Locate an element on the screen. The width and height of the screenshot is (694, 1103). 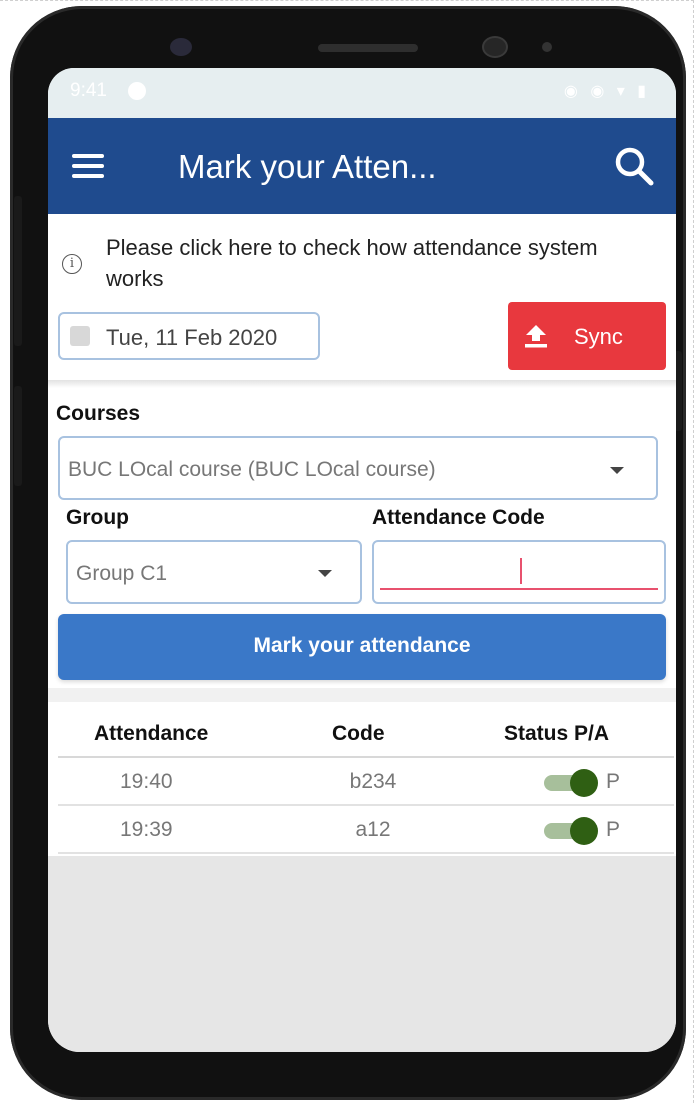
mark-attendance-button: Mark your attendance is located at coordinates (362, 647).